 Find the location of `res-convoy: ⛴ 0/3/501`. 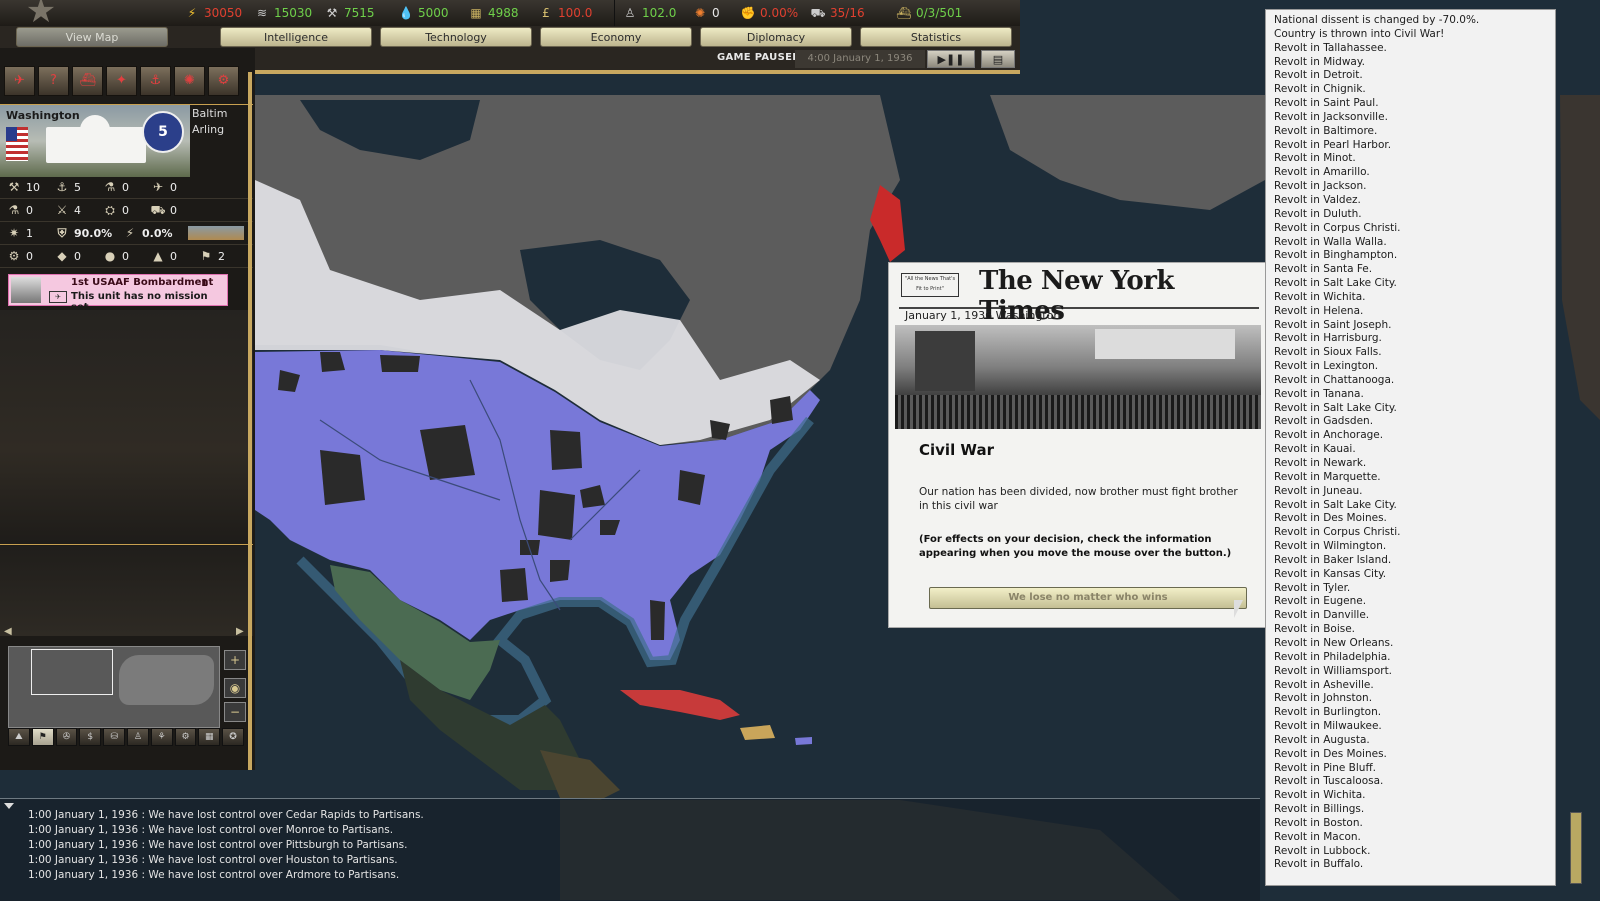

res-convoy: ⛴ 0/3/501 is located at coordinates (929, 13).